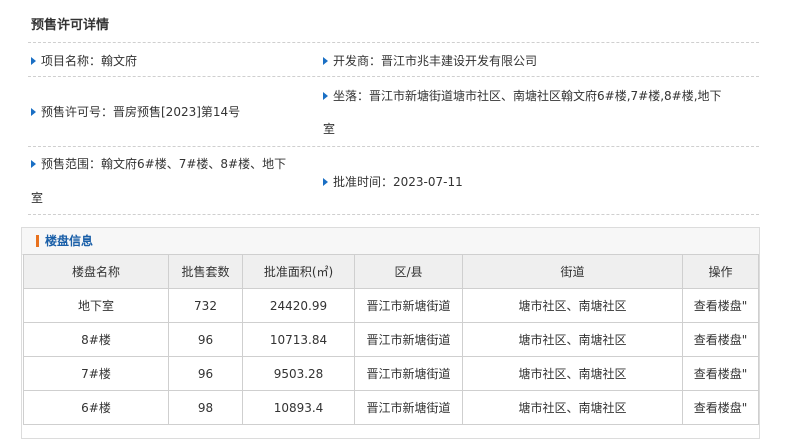 The height and width of the screenshot is (439, 789). I want to click on column-header: 操作, so click(720, 271).